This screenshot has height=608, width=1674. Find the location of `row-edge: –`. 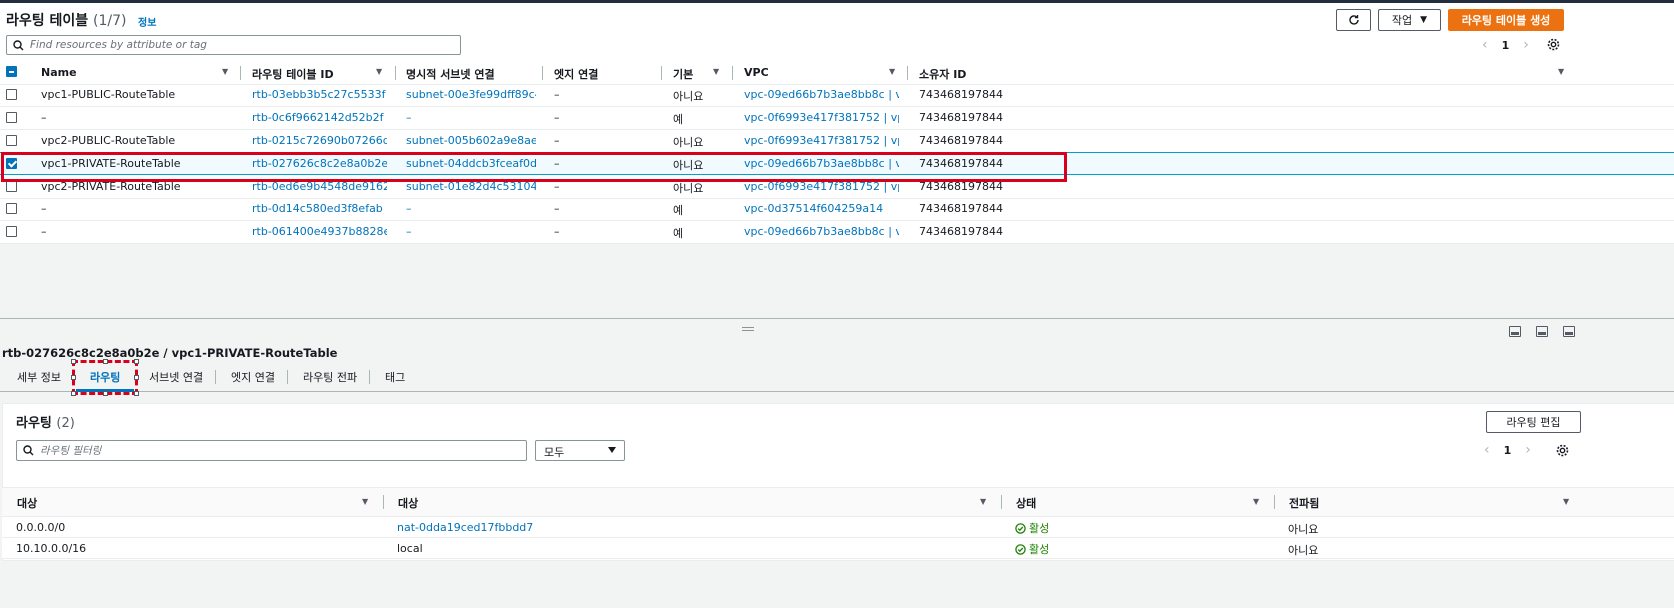

row-edge: – is located at coordinates (557, 117).